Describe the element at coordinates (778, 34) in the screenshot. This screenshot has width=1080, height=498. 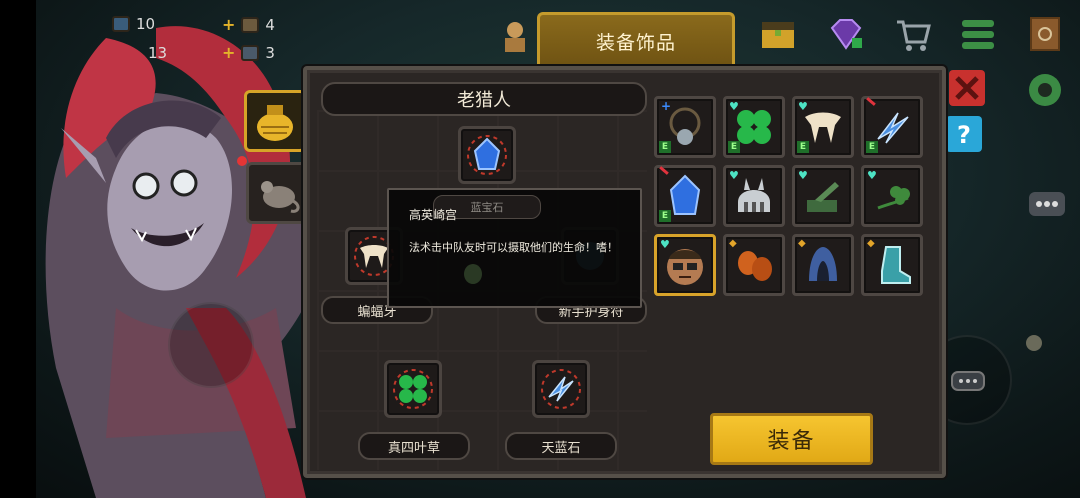
I see `chest-icon` at that location.